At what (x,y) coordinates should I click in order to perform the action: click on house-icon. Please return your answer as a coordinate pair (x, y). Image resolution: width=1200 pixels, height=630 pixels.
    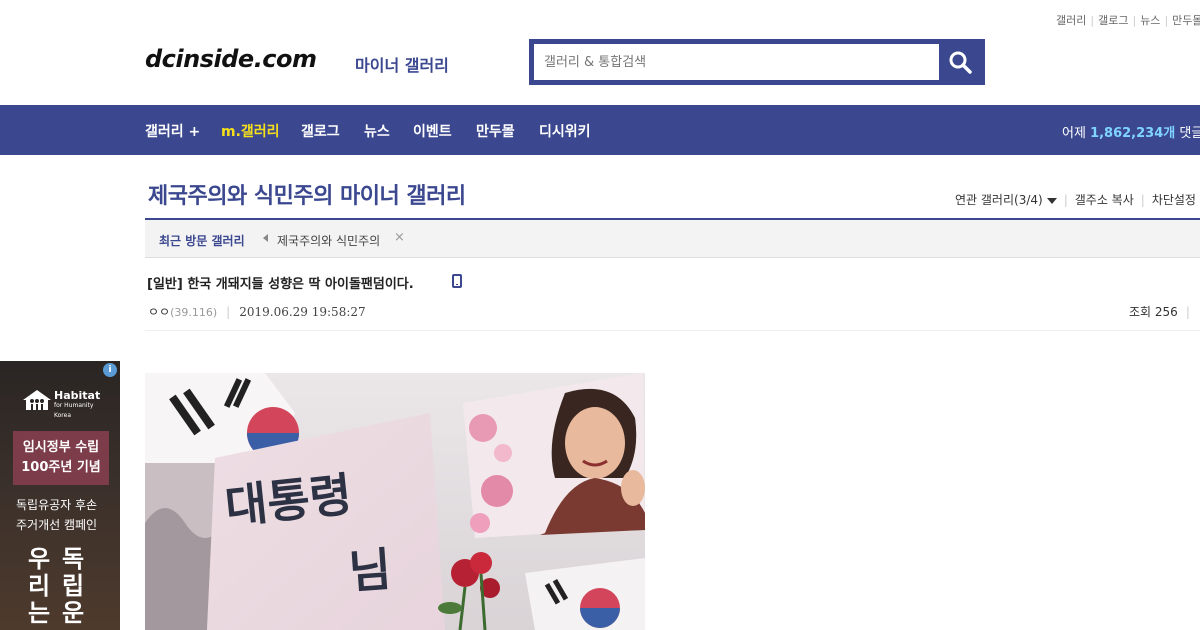
    Looking at the image, I should click on (37, 400).